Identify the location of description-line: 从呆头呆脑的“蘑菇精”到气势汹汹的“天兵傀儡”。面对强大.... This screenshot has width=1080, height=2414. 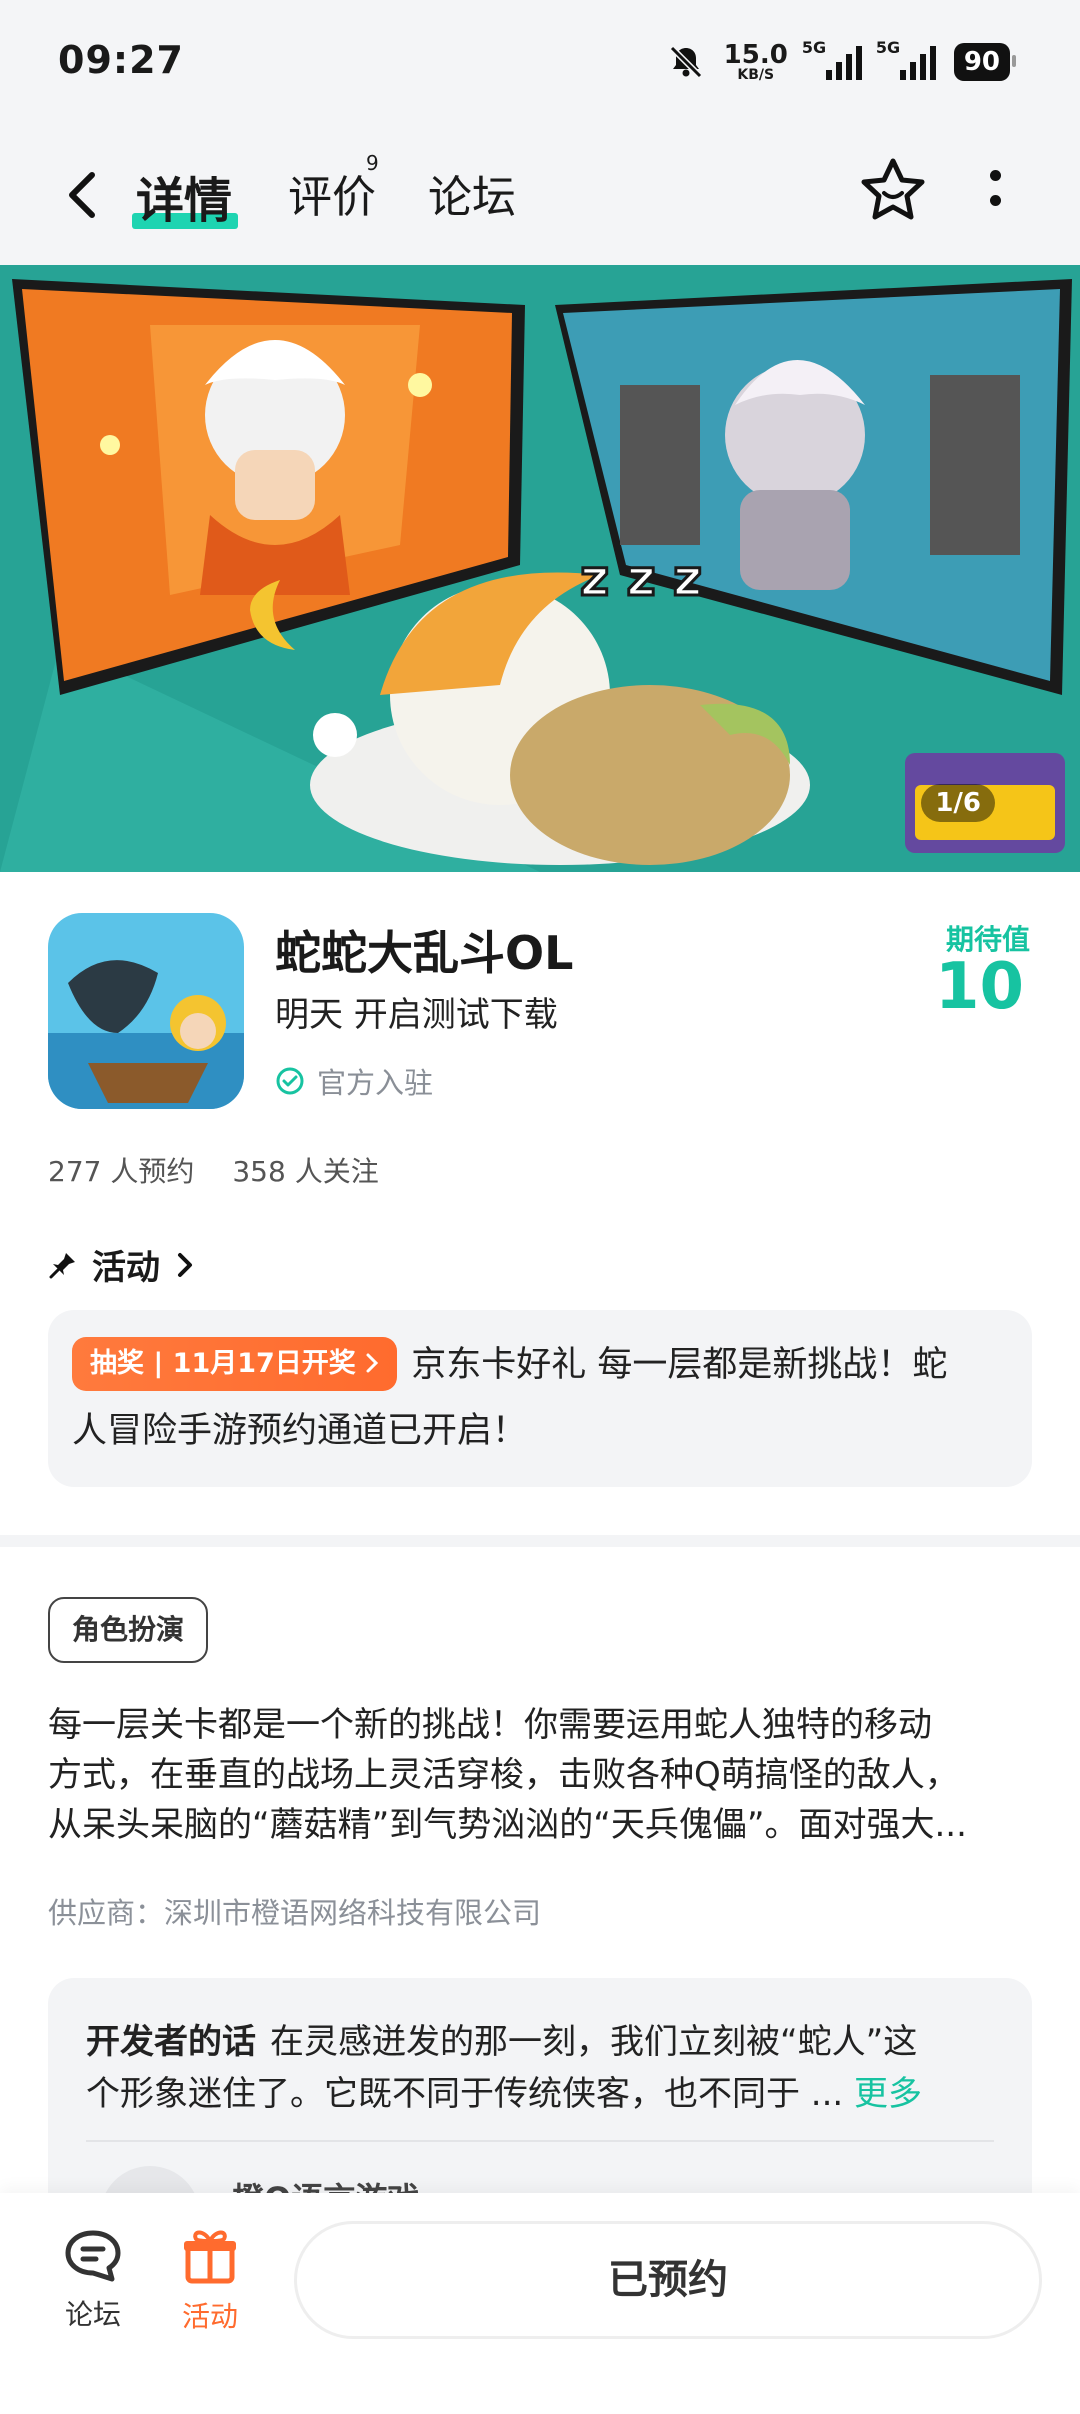
(507, 1825).